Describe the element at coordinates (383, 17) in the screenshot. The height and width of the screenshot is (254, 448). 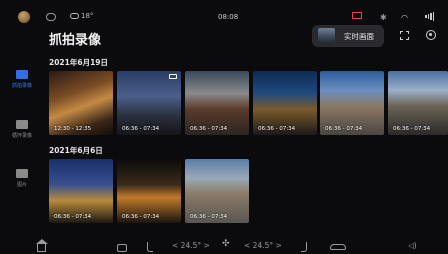
I see `bluetooth-icon: ✱` at that location.